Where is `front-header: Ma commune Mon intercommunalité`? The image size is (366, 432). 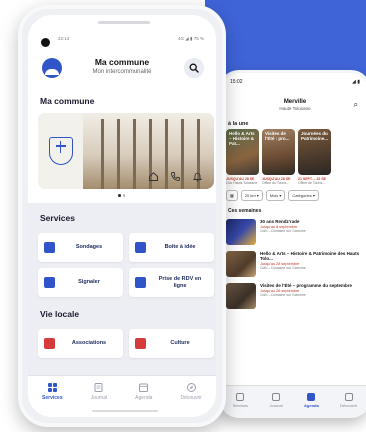
front-header: Ma commune Mon intercommunalité is located at coordinates (122, 69).